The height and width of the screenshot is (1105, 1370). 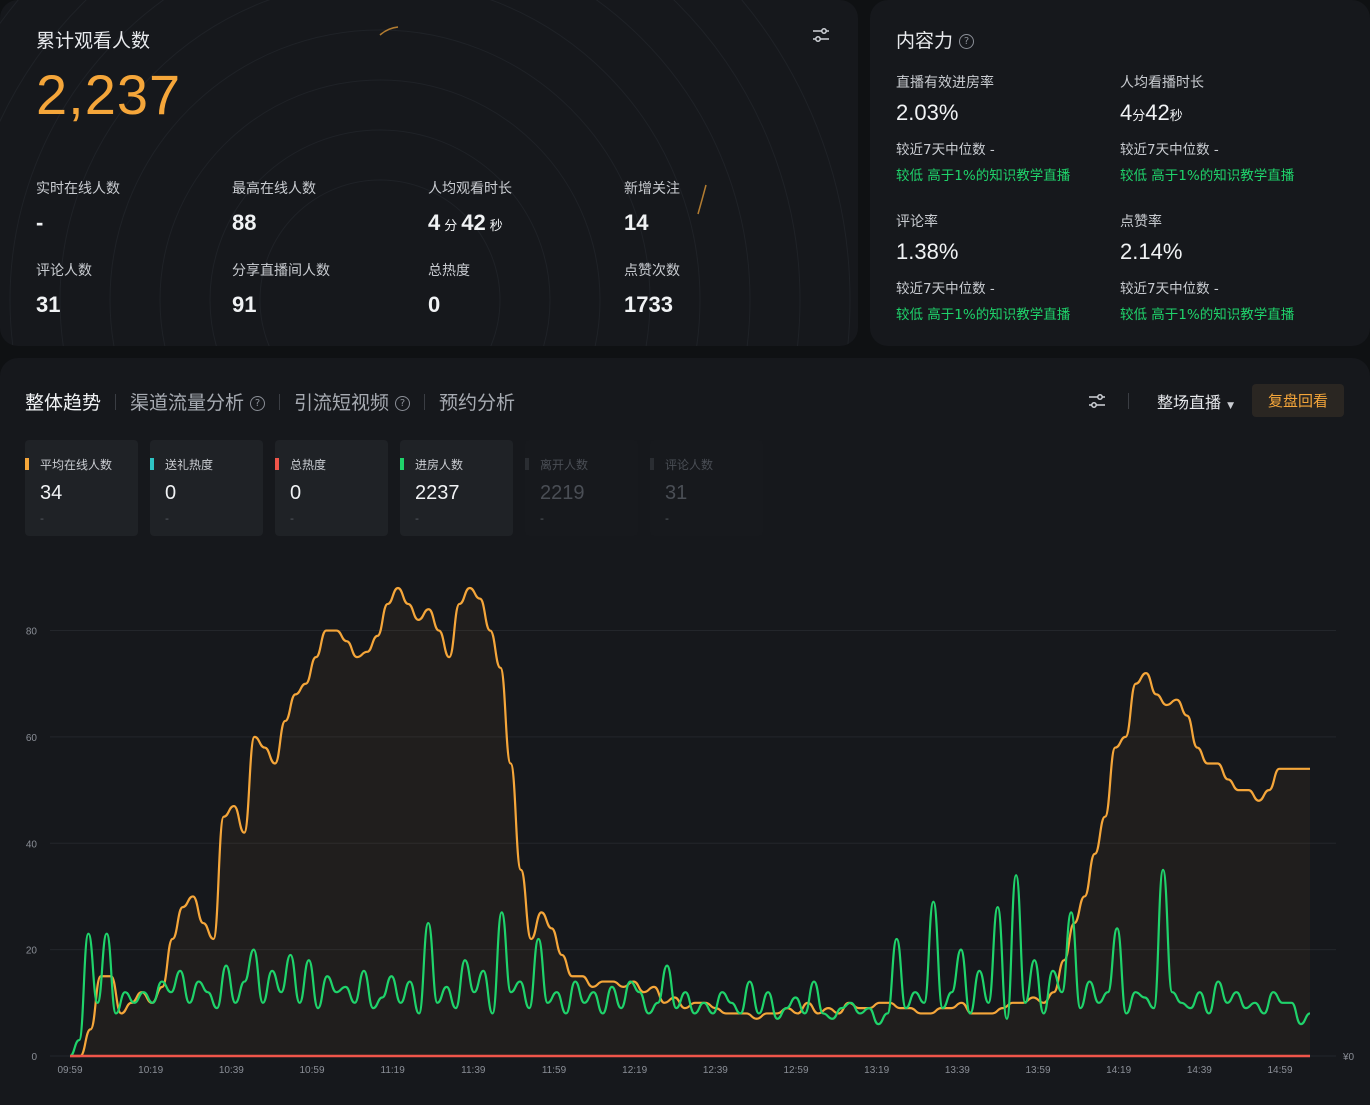 I want to click on x-tick-label: 11:19, so click(x=393, y=1070).